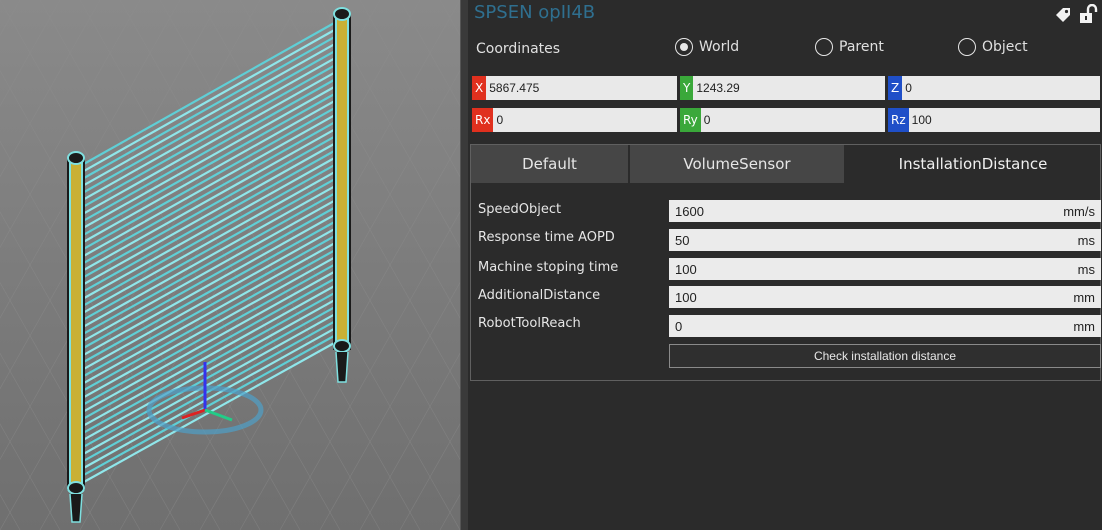  What do you see at coordinates (737, 164) in the screenshot?
I see `tab-volume-sensor: VolumeSensor` at bounding box center [737, 164].